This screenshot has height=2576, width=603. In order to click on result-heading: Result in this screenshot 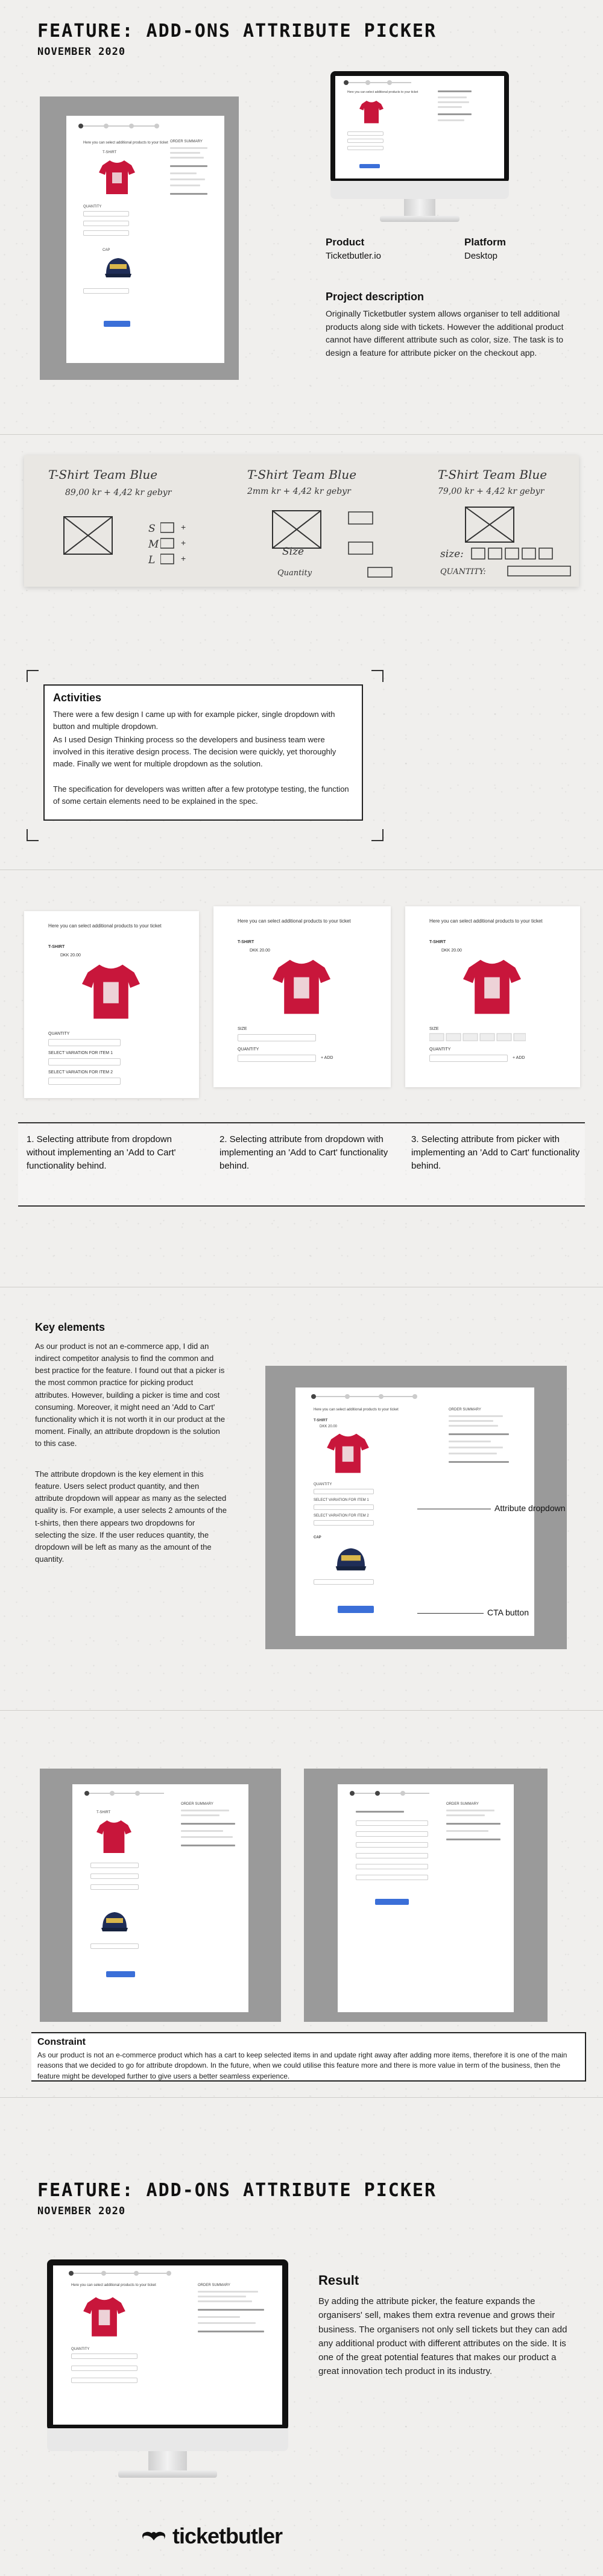, I will do `click(338, 2280)`.